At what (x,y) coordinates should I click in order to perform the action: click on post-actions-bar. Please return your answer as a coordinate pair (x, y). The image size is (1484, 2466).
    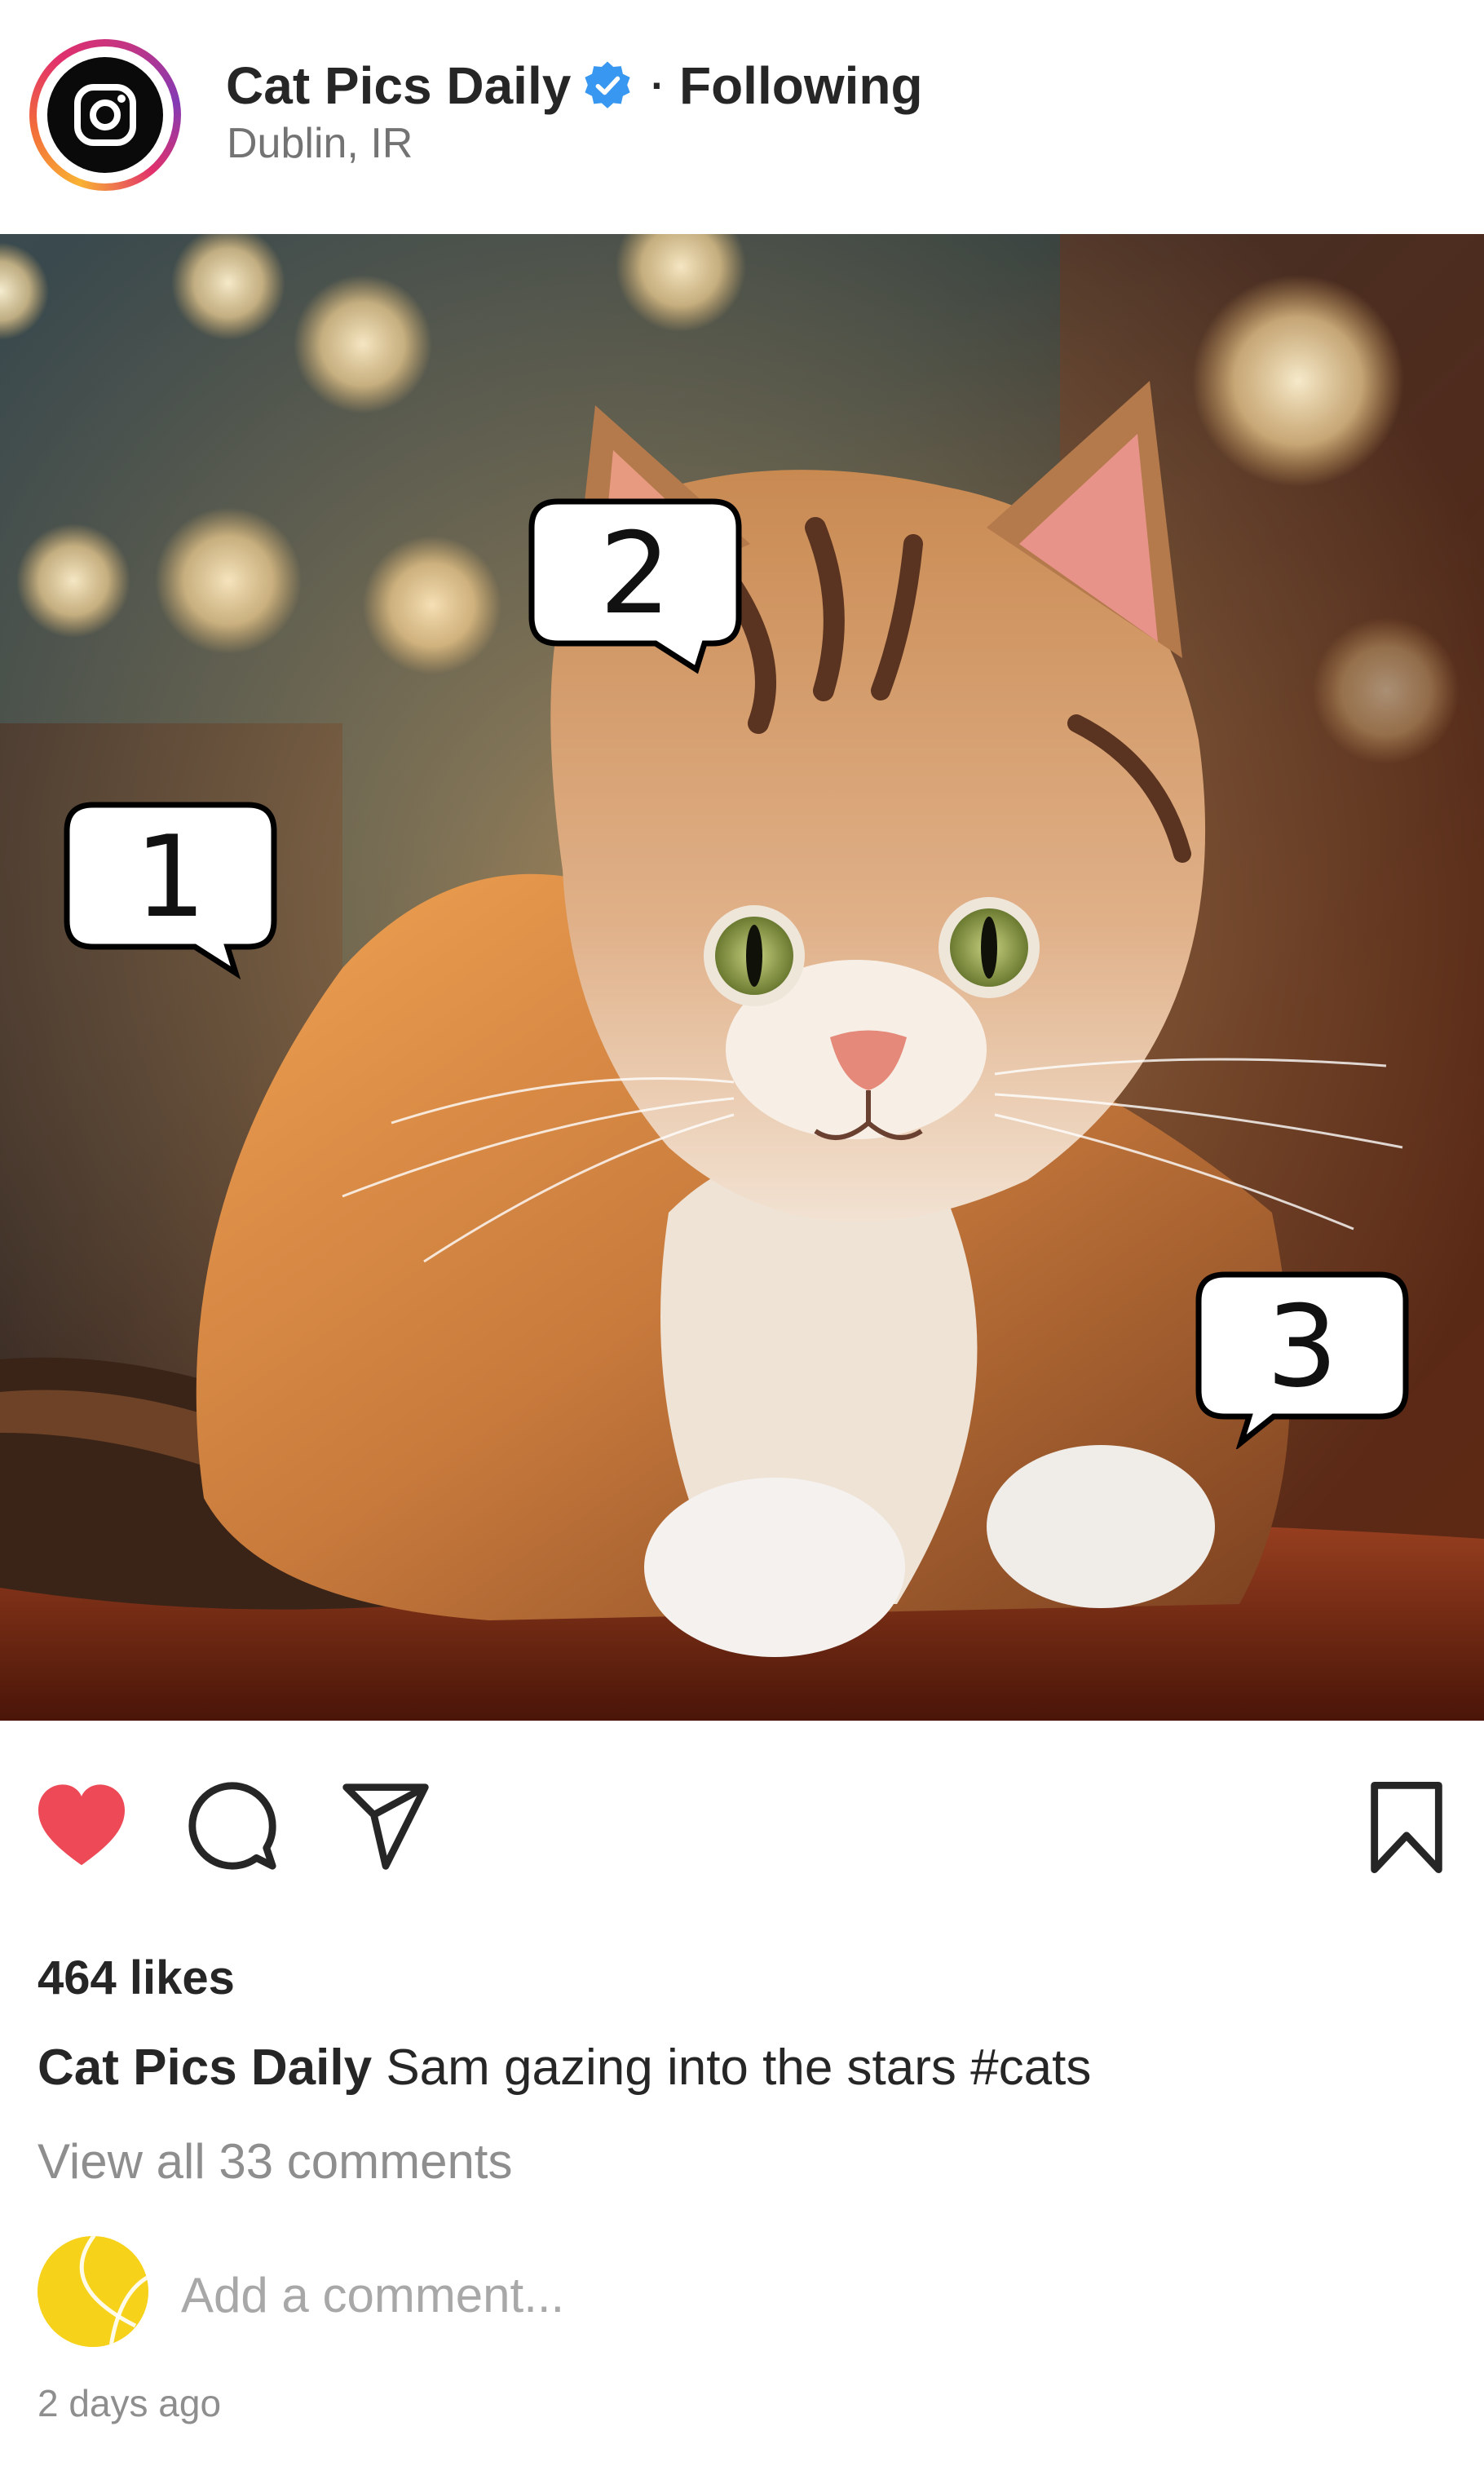
    Looking at the image, I should click on (742, 1814).